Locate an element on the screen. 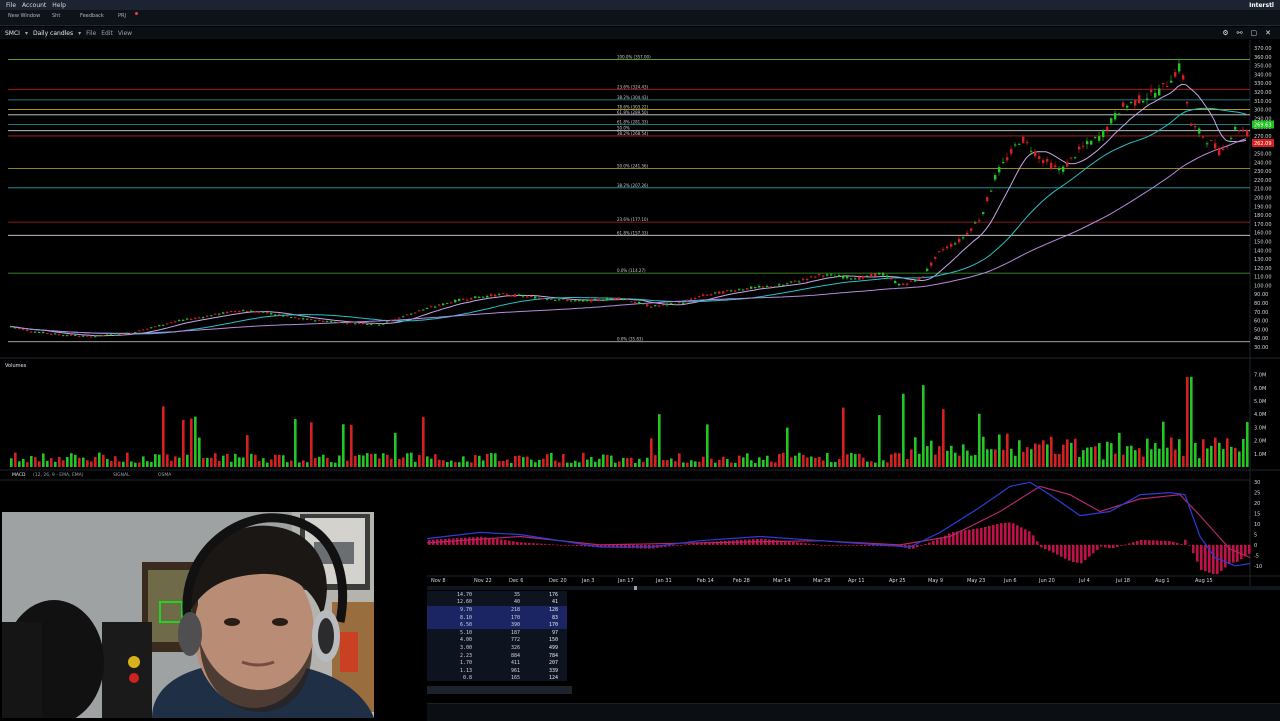 This screenshot has width=1280, height=721. order-qty: 326 is located at coordinates (515, 647).